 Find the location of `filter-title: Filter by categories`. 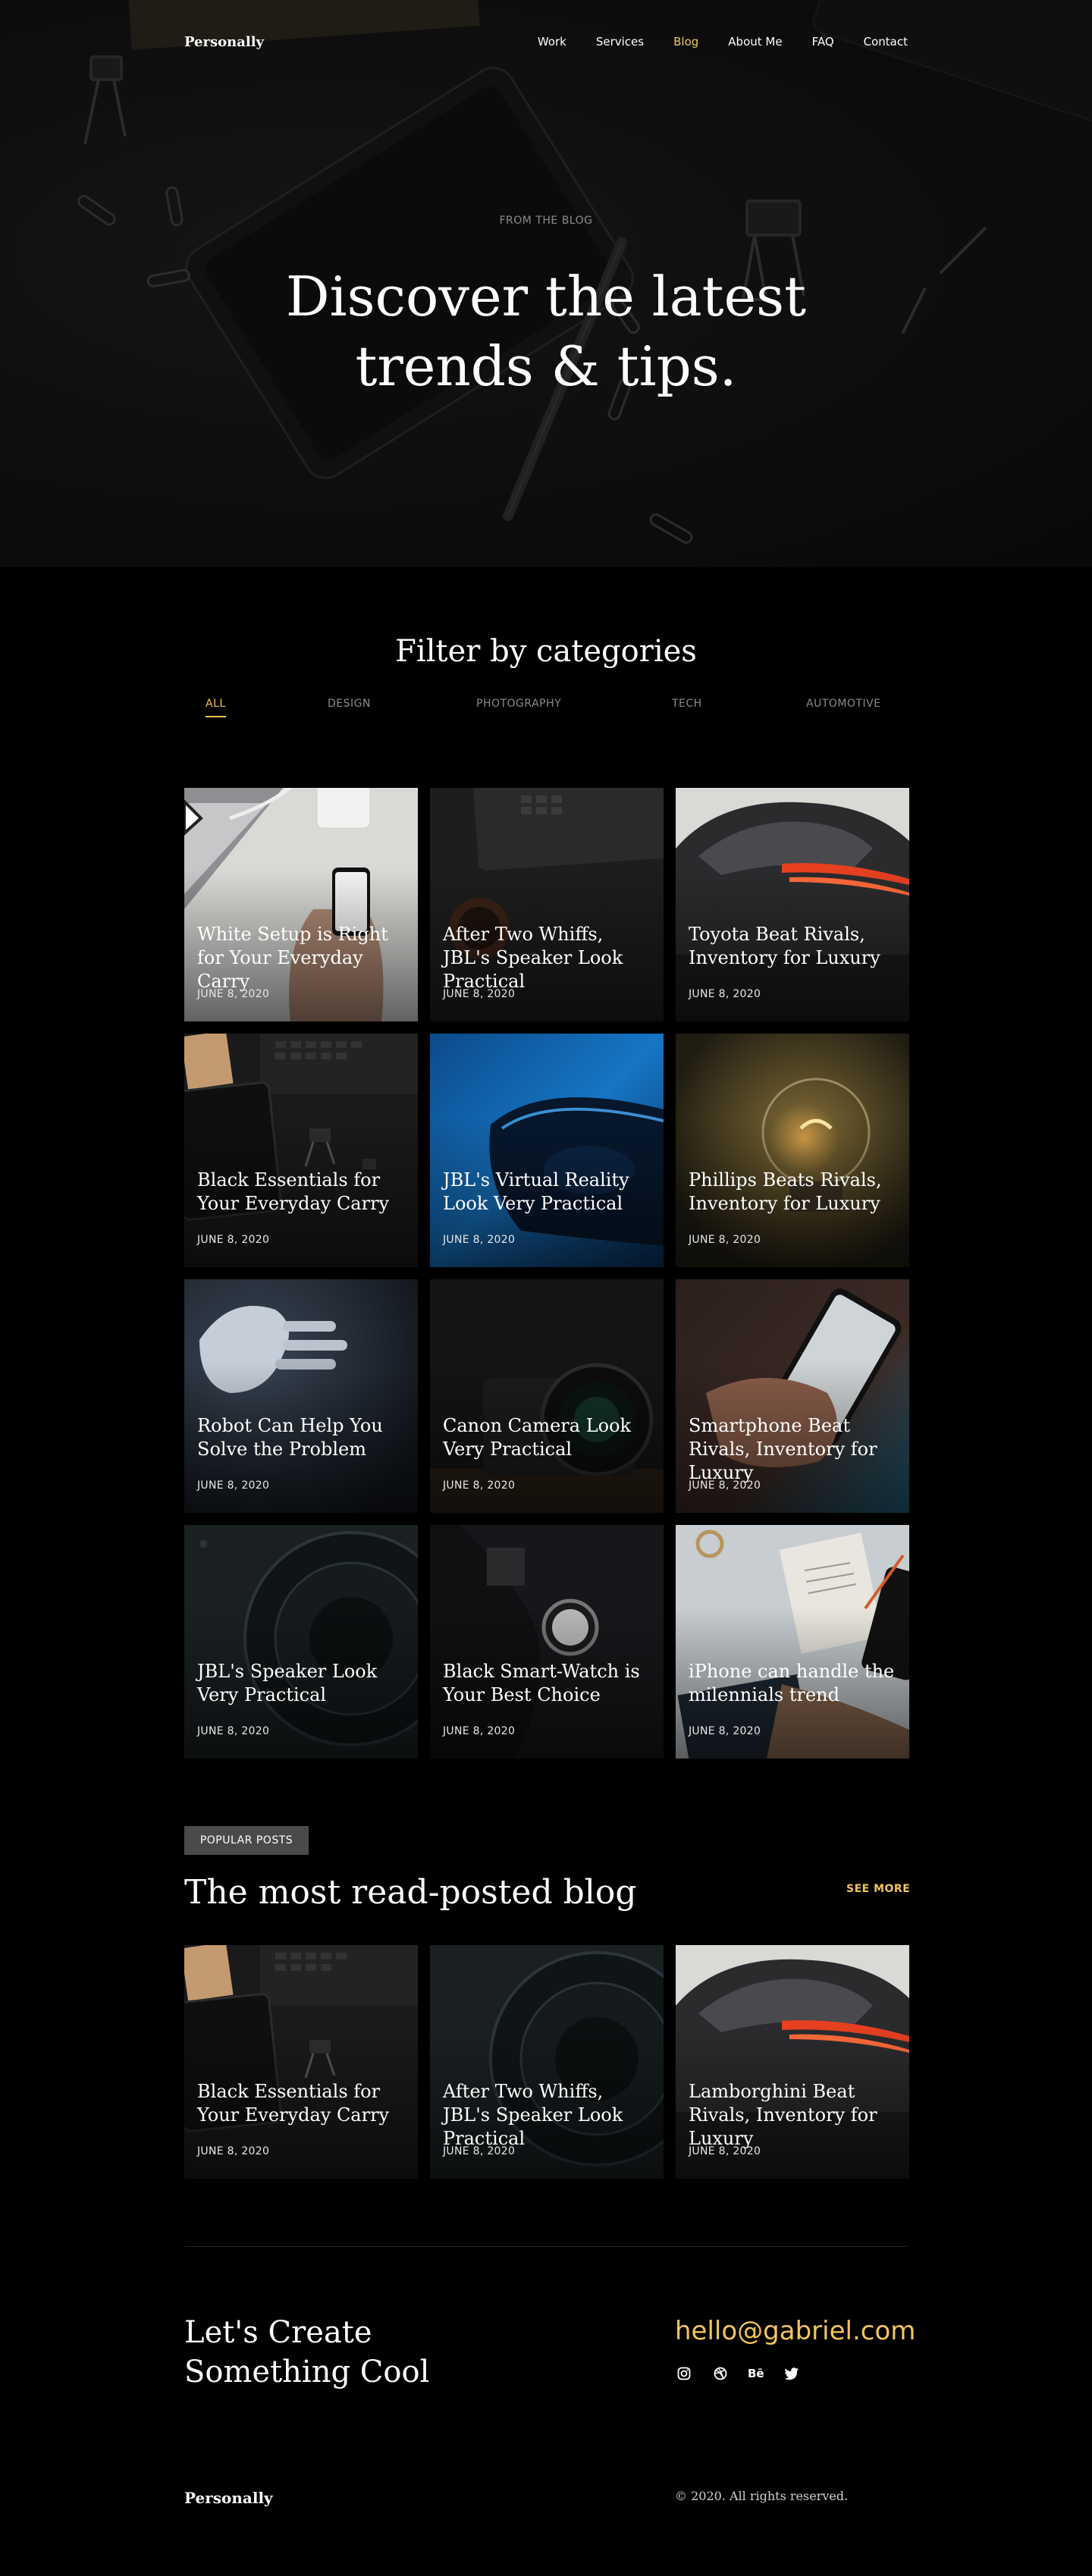

filter-title: Filter by categories is located at coordinates (546, 651).